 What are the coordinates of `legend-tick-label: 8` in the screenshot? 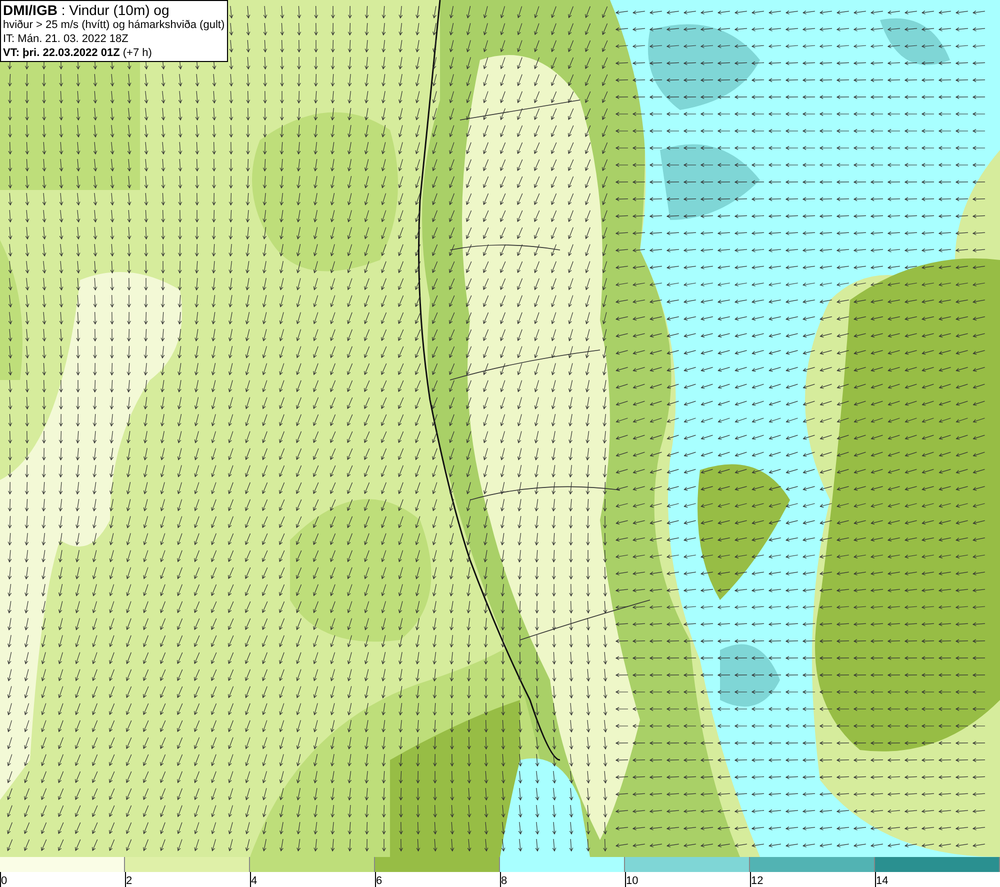 It's located at (504, 881).